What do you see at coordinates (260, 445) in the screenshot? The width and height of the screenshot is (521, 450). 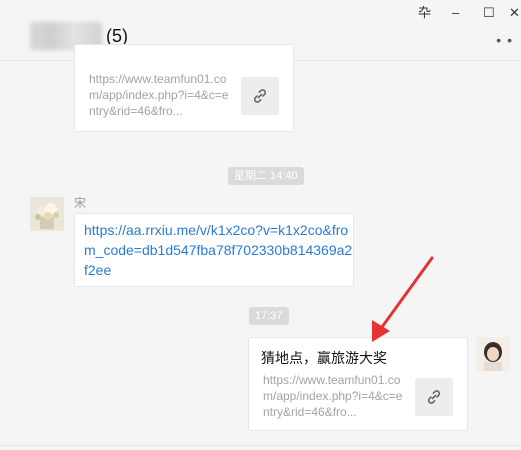 I see `input-divider` at bounding box center [260, 445].